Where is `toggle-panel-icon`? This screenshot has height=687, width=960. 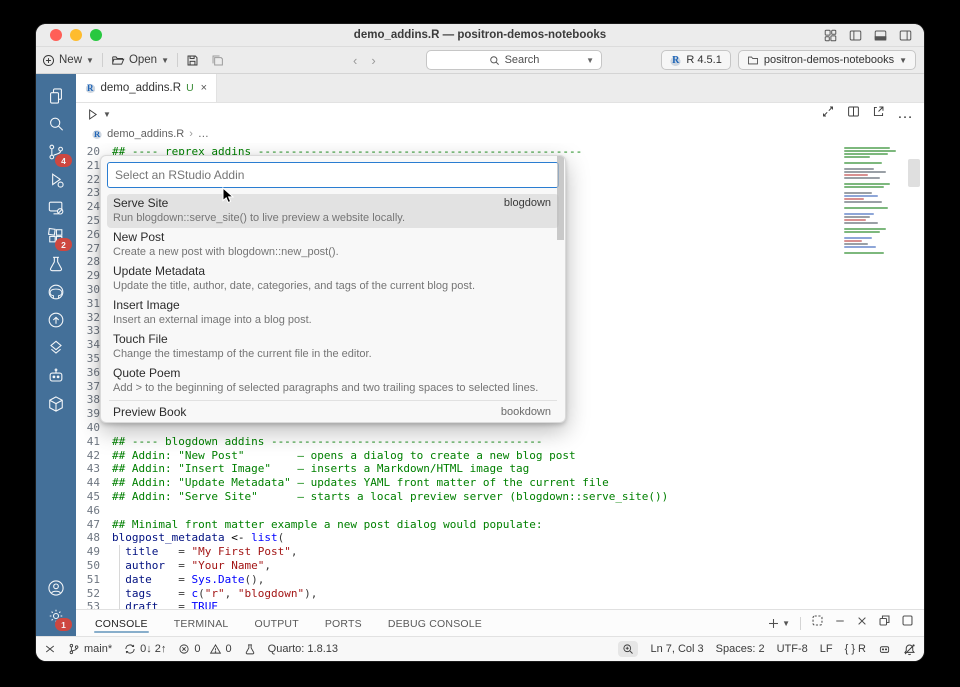 toggle-panel-icon is located at coordinates (880, 35).